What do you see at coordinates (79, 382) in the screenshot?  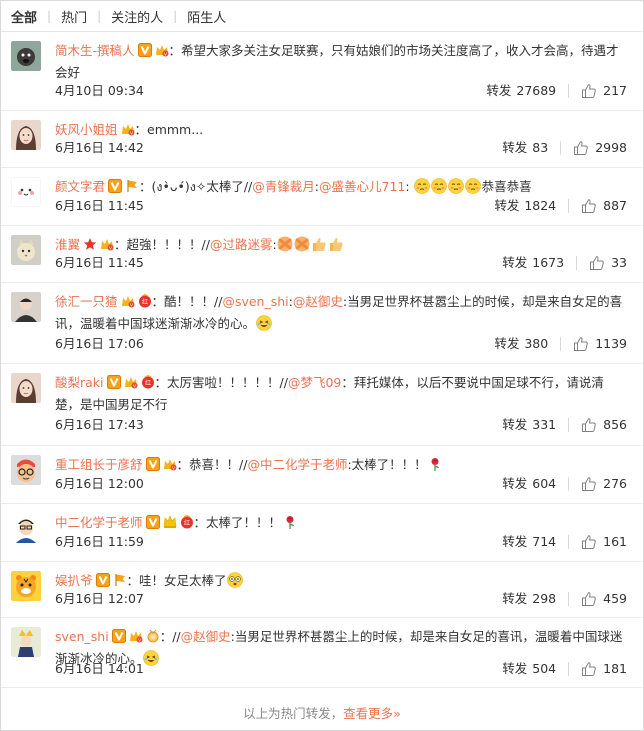 I see `username-link: 酸梨raki` at bounding box center [79, 382].